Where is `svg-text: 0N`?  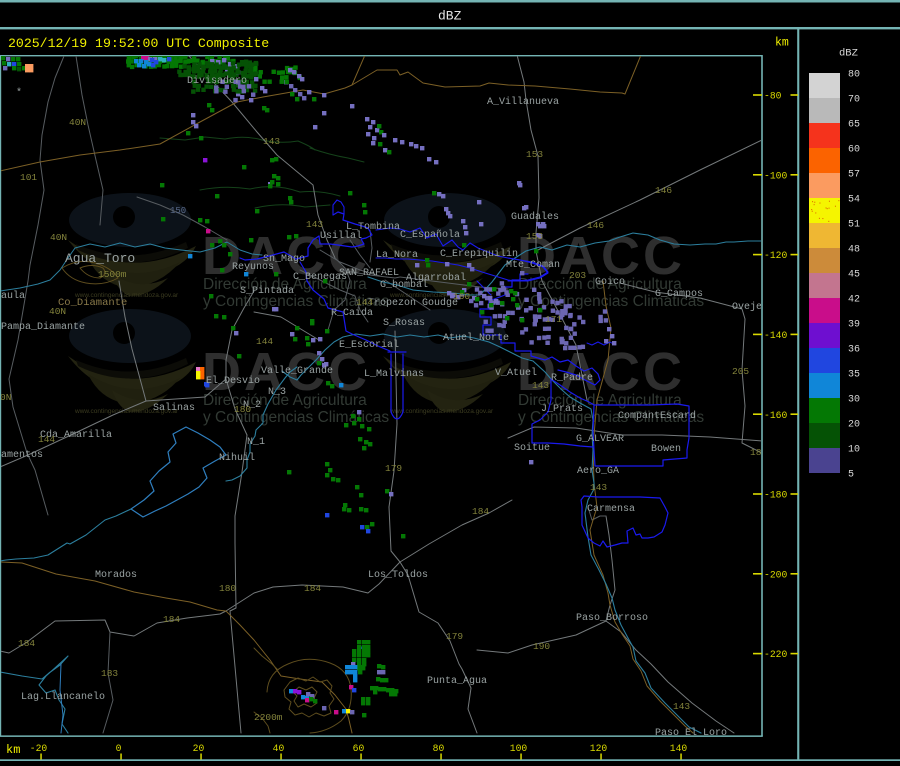
svg-text: 0N is located at coordinates (5, 397).